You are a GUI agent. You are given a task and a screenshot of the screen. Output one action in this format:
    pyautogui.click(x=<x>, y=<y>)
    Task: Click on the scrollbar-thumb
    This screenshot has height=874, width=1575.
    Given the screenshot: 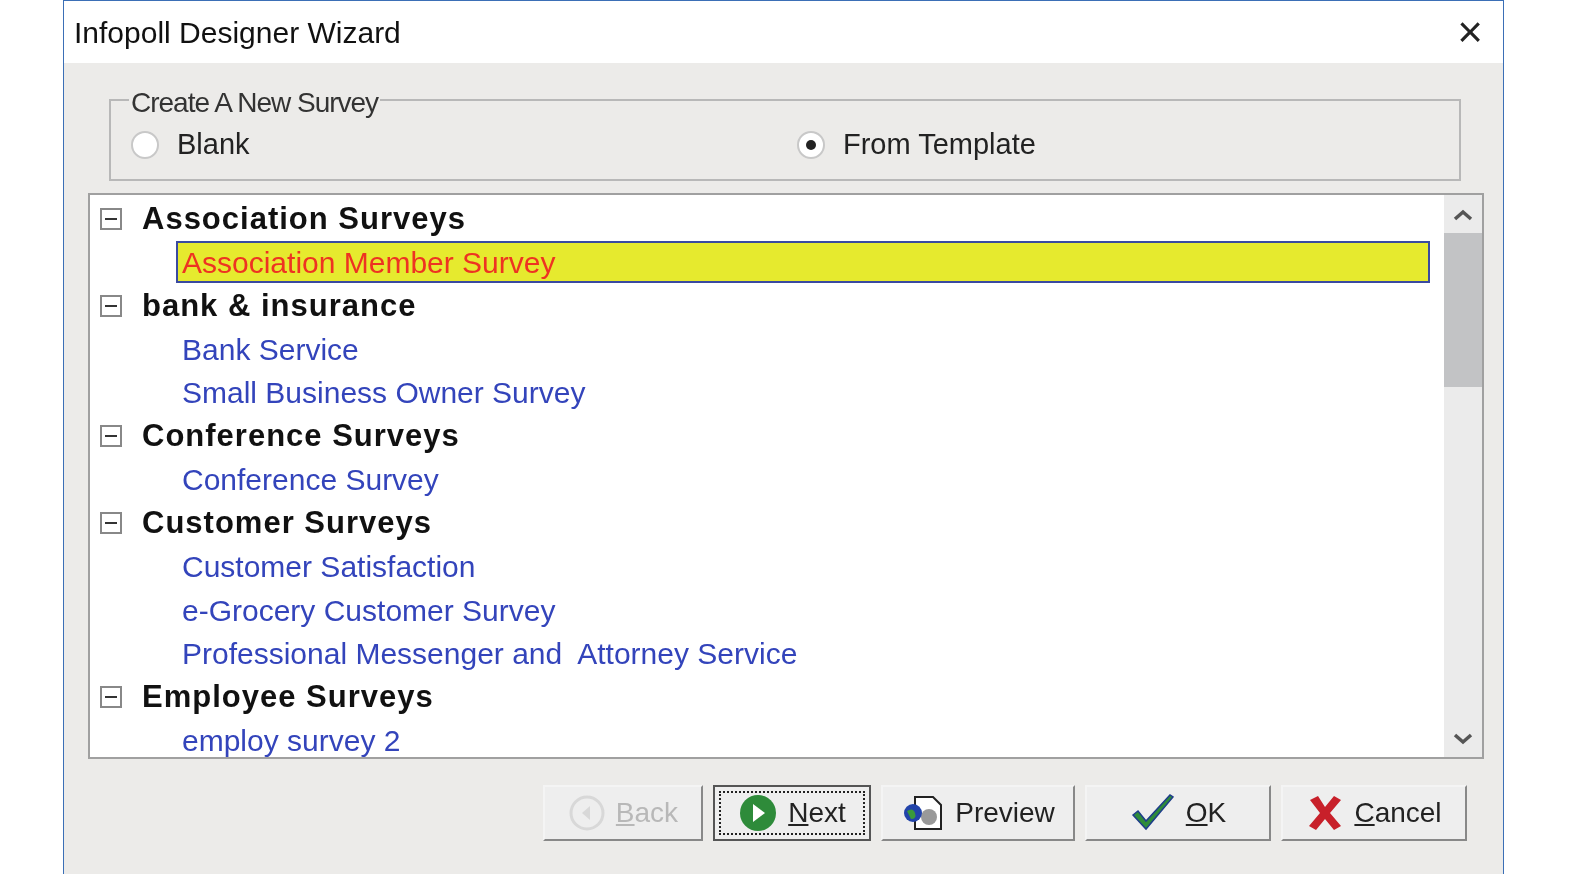 What is the action you would take?
    pyautogui.click(x=1463, y=310)
    